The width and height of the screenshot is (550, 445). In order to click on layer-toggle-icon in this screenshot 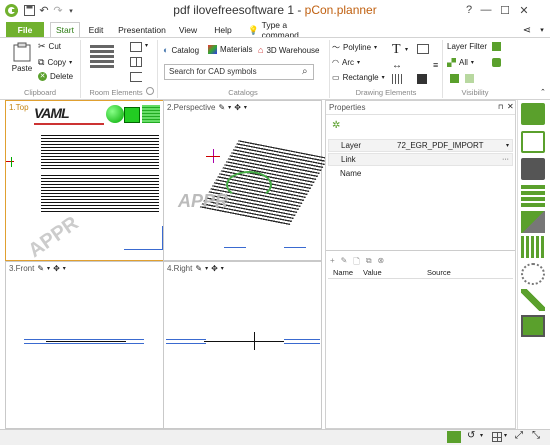, I will do `click(496, 62)`.